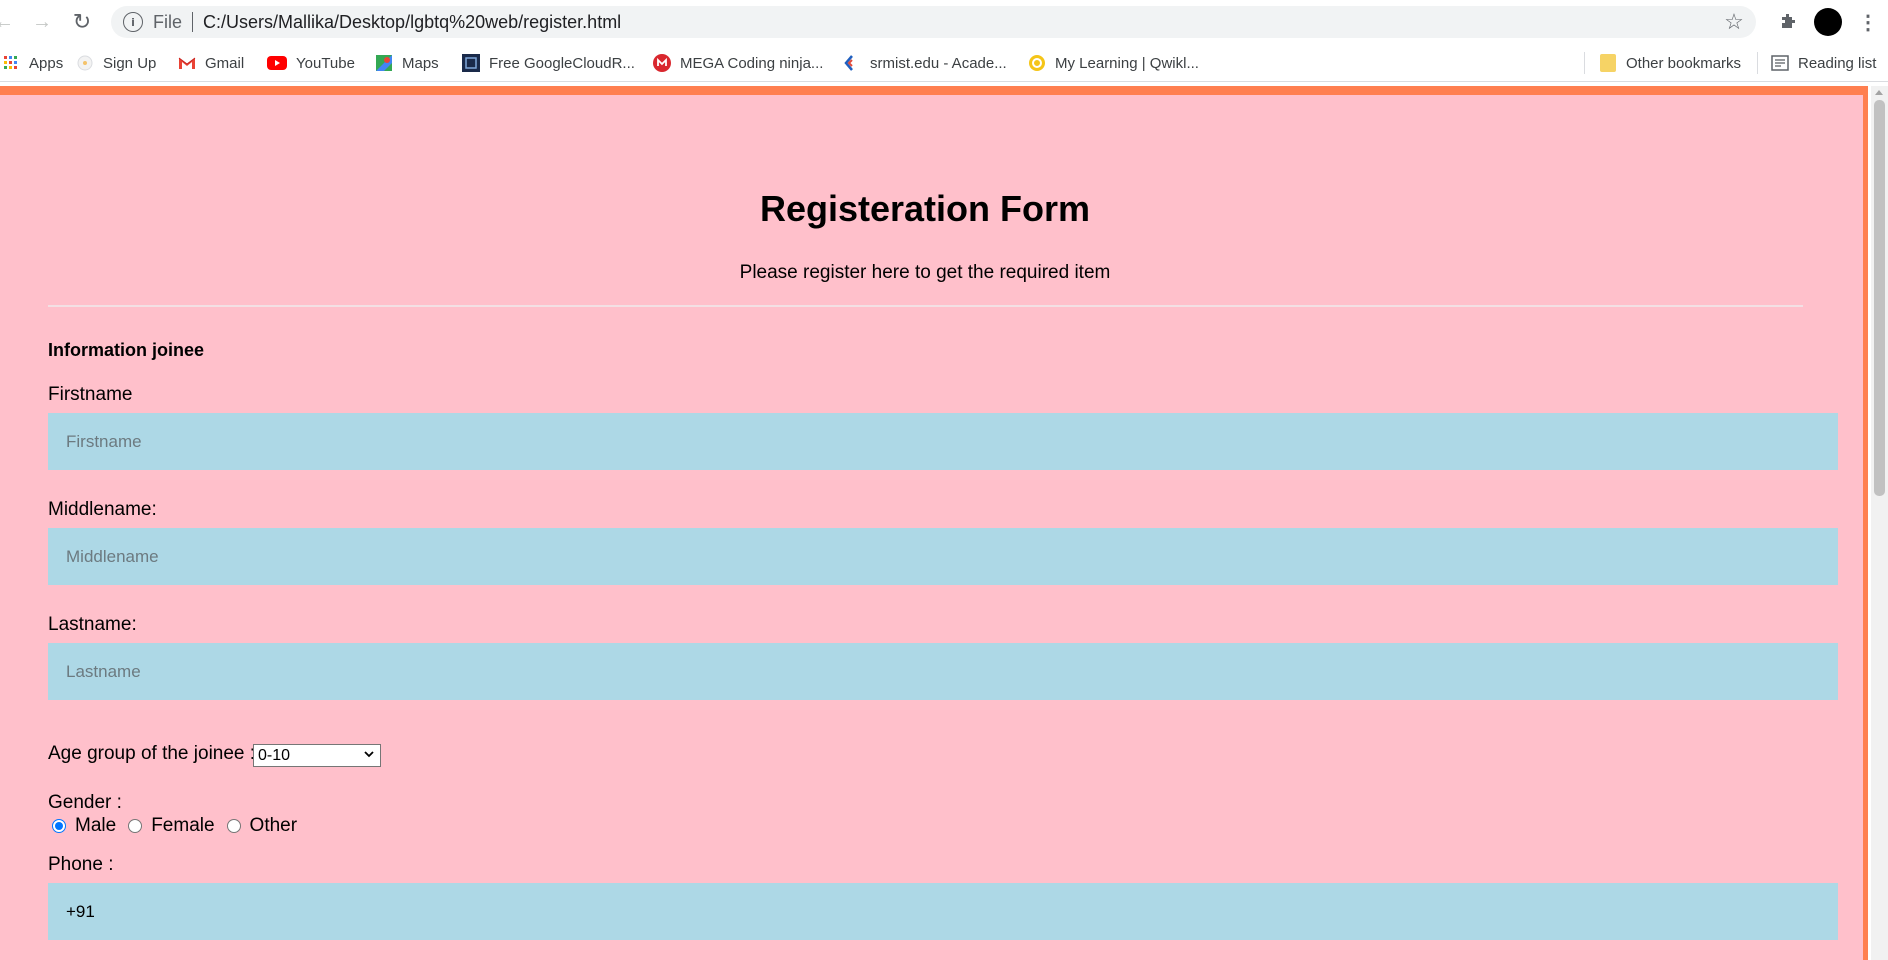 This screenshot has height=960, width=1888. I want to click on gender-option-label: Female, so click(183, 825).